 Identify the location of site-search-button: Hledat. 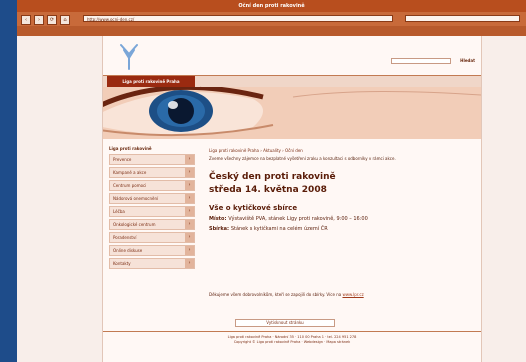
(467, 61).